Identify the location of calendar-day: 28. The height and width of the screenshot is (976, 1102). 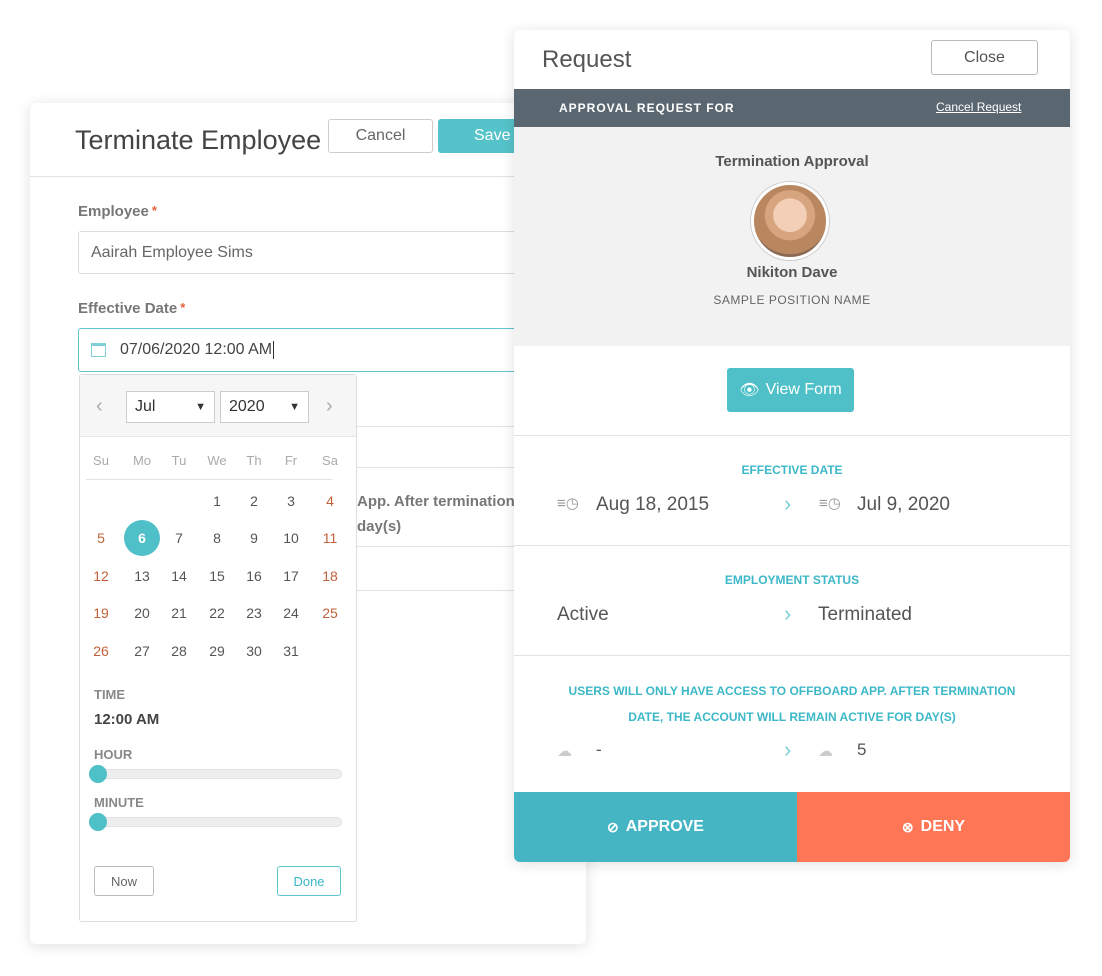
(179, 651).